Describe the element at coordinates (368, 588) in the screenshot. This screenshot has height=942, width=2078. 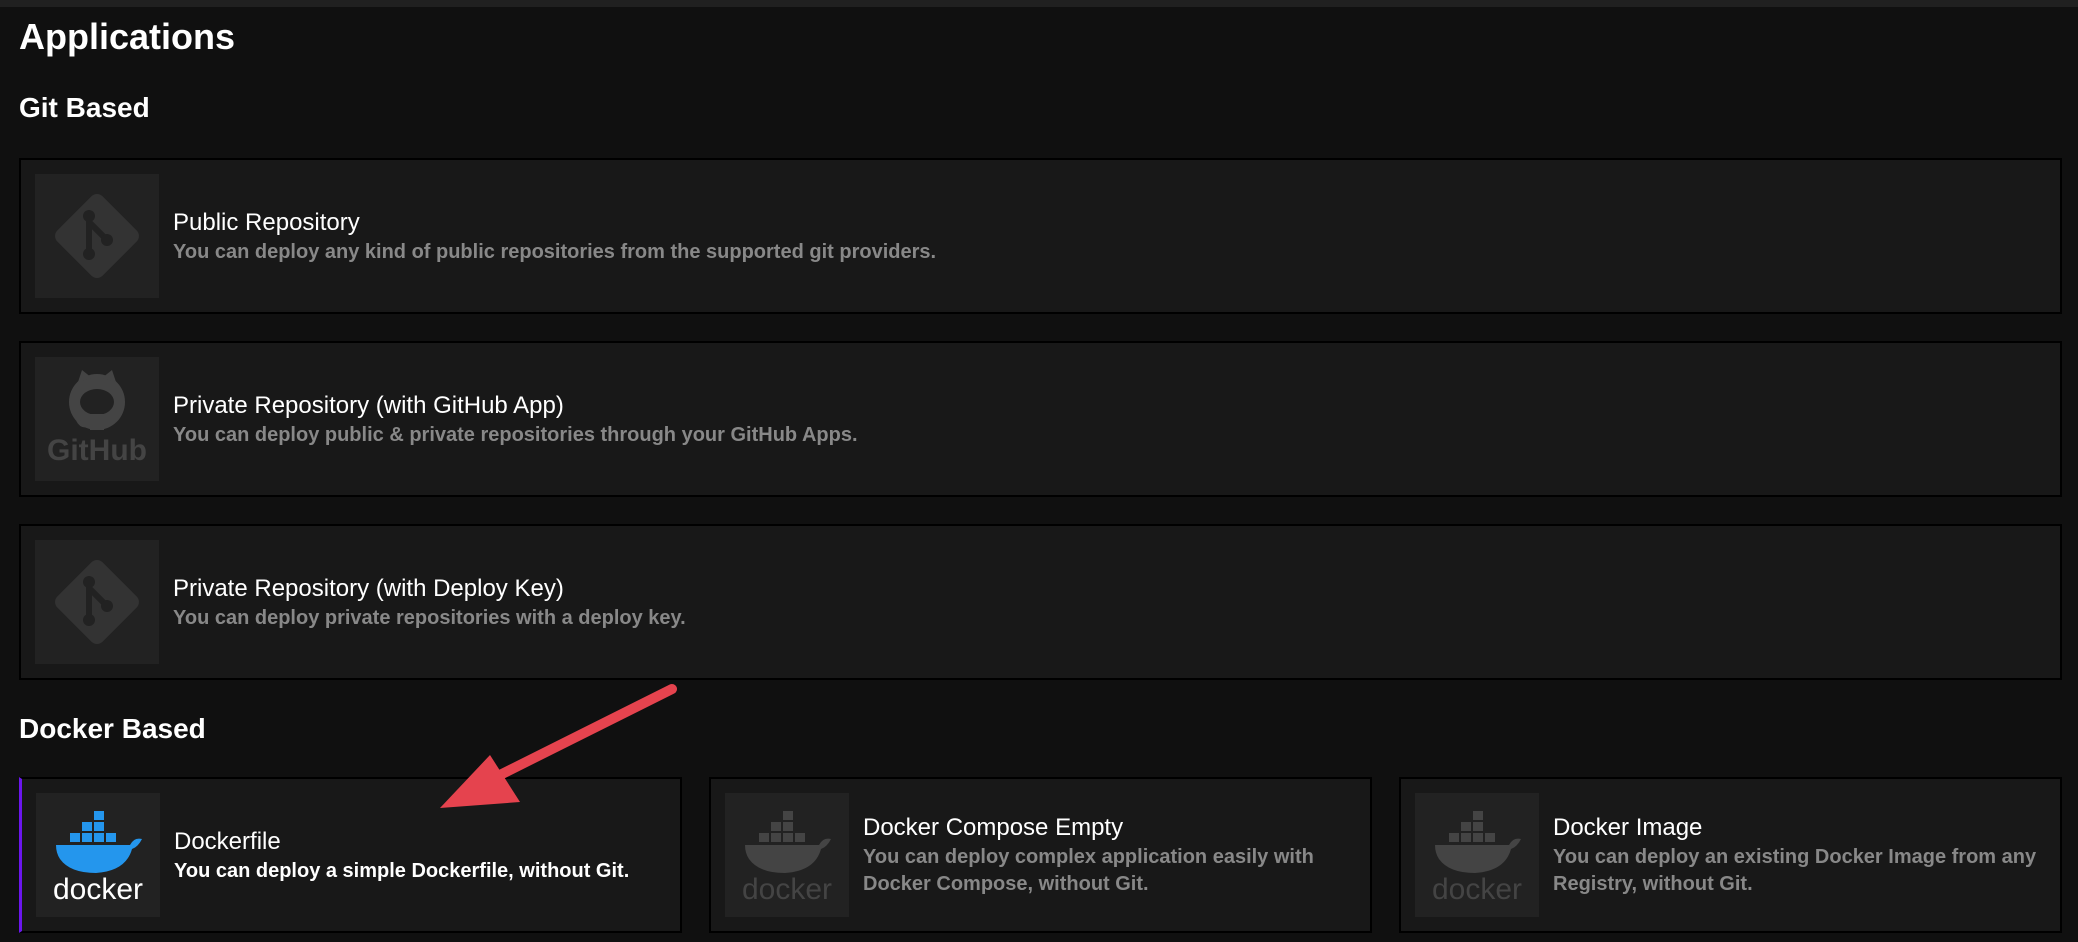
I see `card-title: Private Repository (with Deploy Key)` at that location.